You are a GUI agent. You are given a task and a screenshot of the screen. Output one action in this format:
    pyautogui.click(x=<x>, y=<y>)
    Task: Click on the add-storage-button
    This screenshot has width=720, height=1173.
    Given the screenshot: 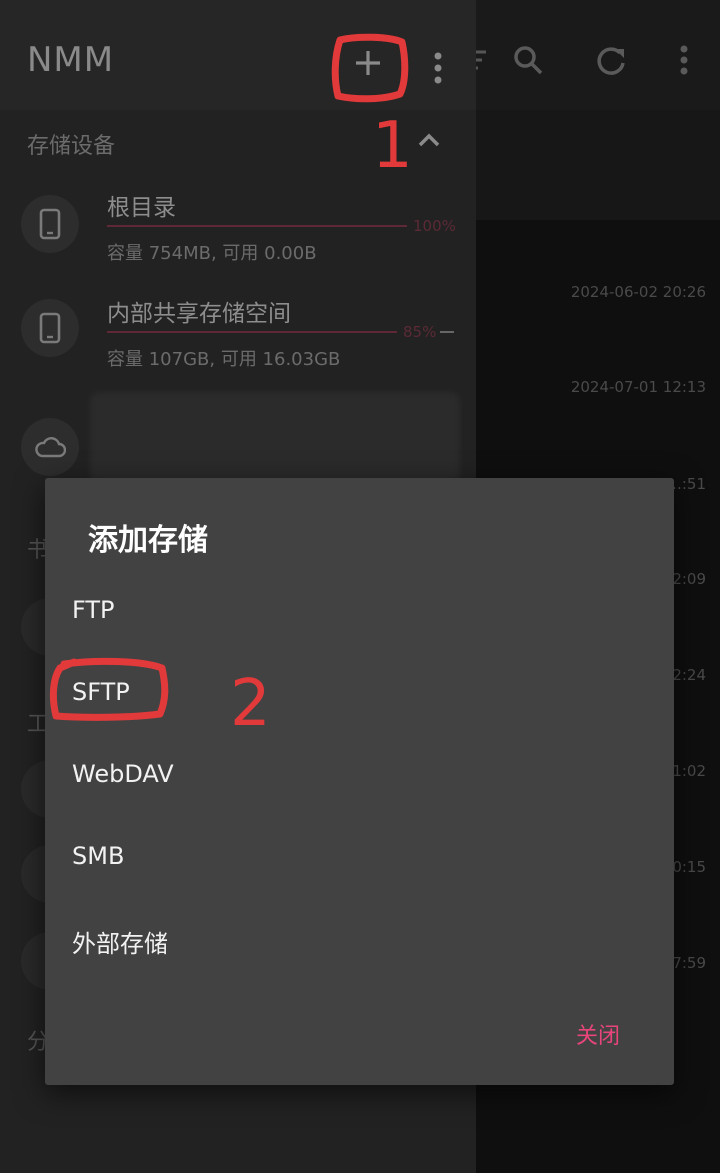 What is the action you would take?
    pyautogui.click(x=368, y=63)
    